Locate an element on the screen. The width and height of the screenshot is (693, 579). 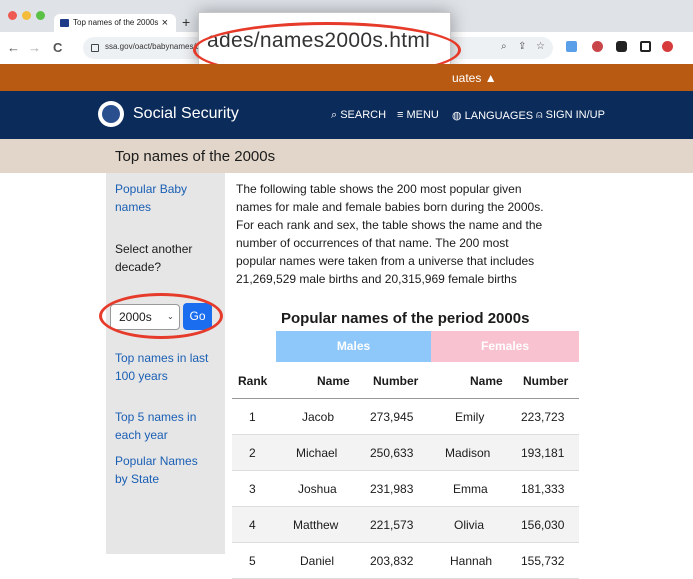
profile-avatar-icon is located at coordinates (667, 46).